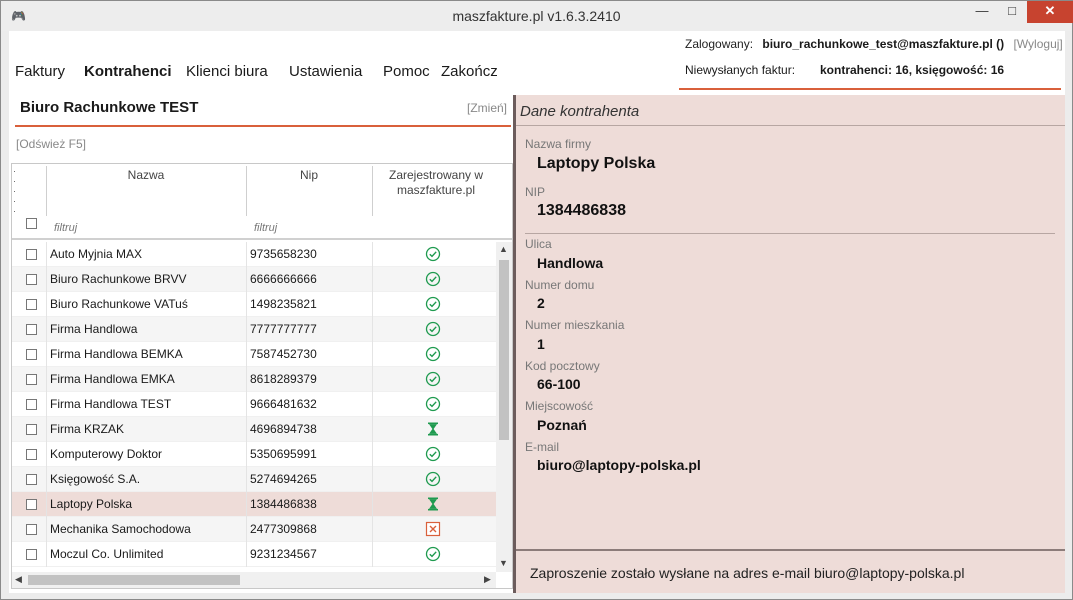 Image resolution: width=1073 pixels, height=600 pixels. I want to click on flat-number-label: Numer mieszkania, so click(575, 325).